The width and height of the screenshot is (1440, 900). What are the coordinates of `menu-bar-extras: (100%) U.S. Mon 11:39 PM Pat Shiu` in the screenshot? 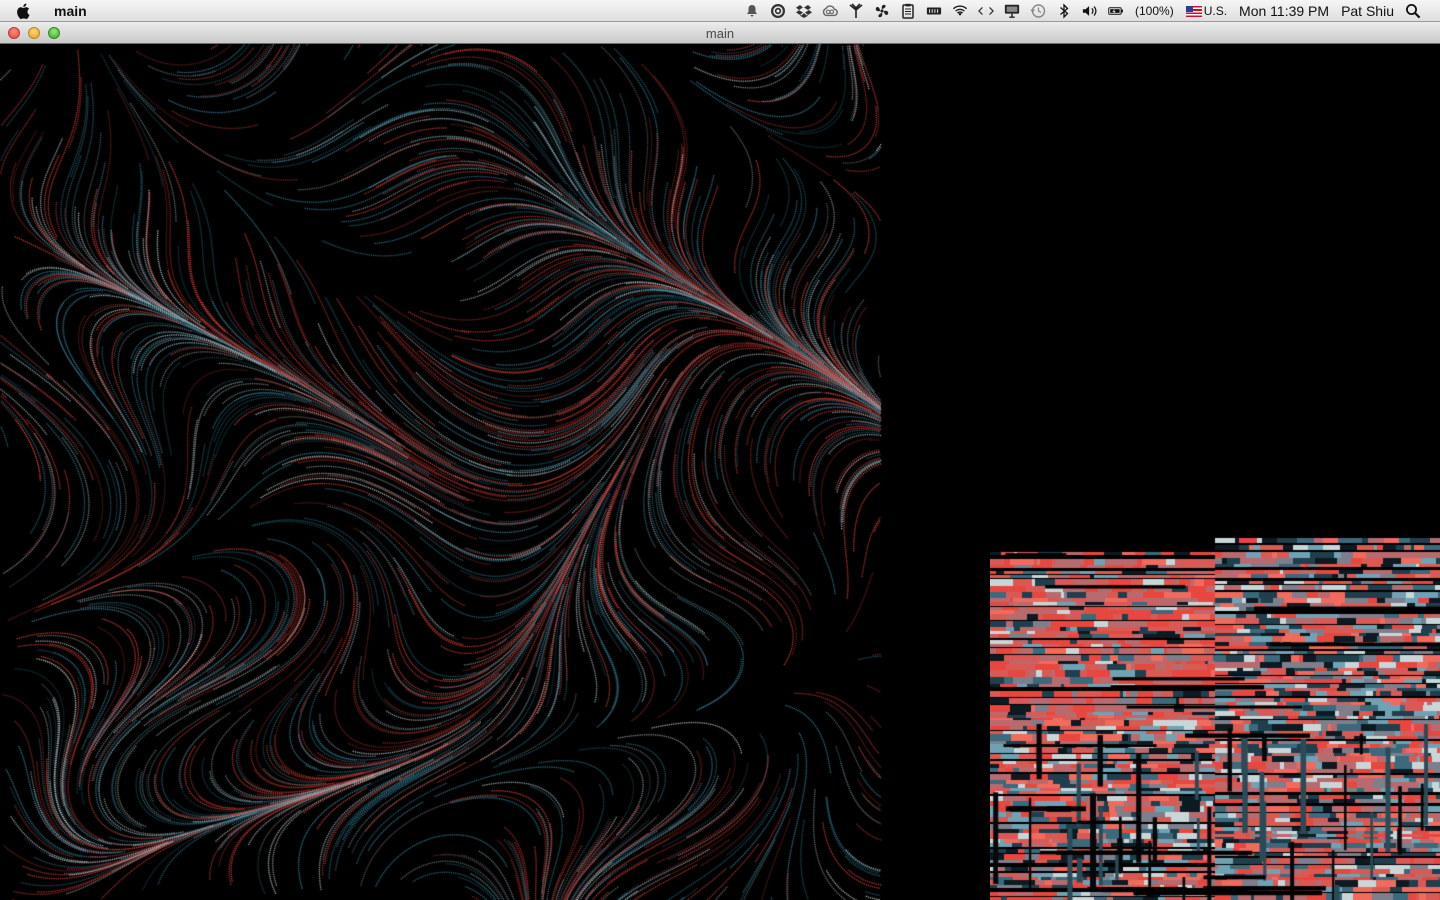 It's located at (1082, 10).